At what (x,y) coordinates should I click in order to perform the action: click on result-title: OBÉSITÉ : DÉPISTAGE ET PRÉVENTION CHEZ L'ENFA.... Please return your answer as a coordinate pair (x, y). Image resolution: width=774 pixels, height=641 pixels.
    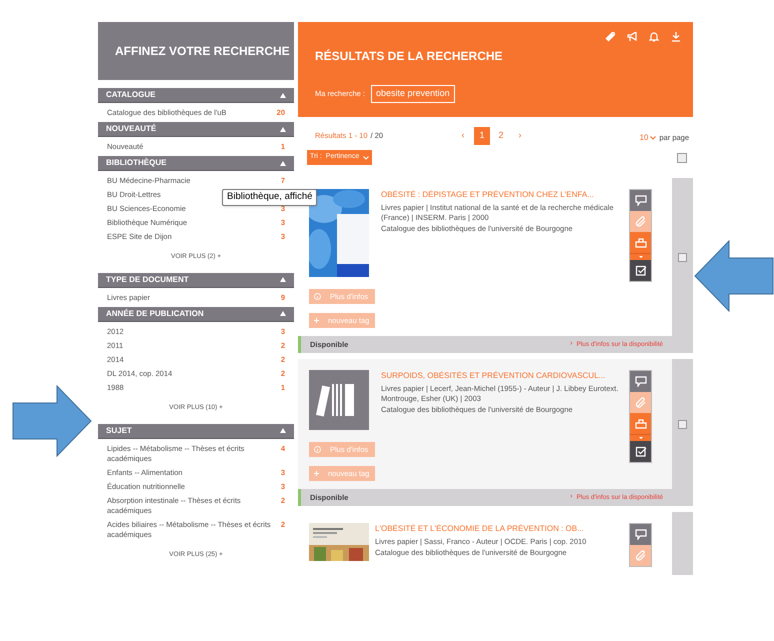
    Looking at the image, I should click on (502, 194).